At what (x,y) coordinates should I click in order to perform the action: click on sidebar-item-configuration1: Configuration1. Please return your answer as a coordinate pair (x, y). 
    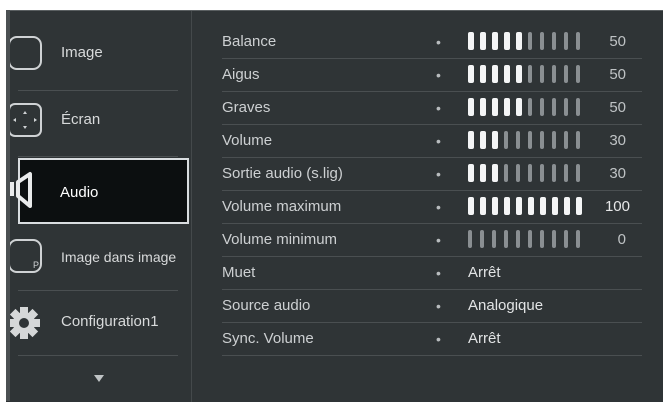
    Looking at the image, I should click on (98, 325).